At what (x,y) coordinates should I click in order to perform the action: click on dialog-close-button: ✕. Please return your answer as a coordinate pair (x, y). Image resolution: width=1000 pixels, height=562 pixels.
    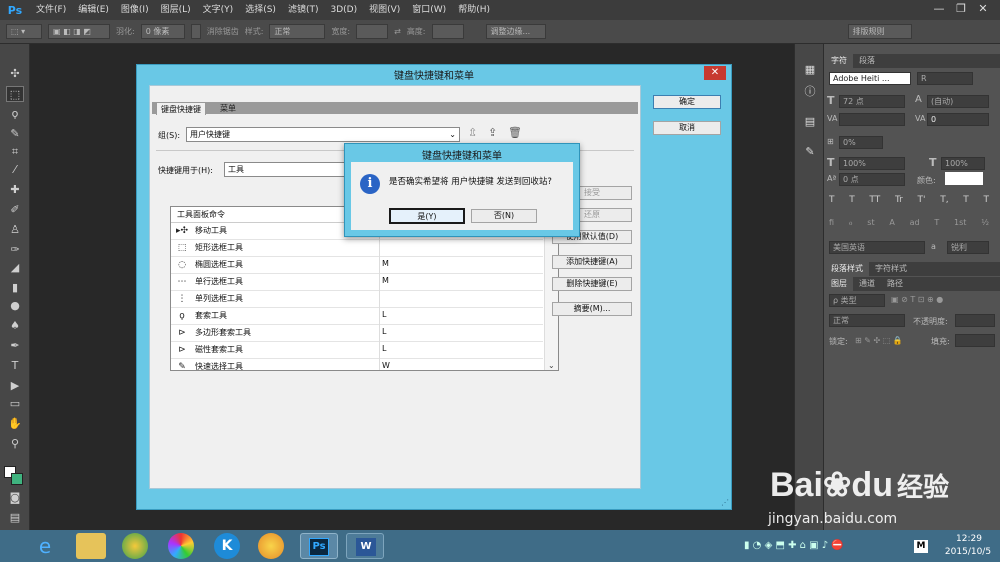
    Looking at the image, I should click on (715, 73).